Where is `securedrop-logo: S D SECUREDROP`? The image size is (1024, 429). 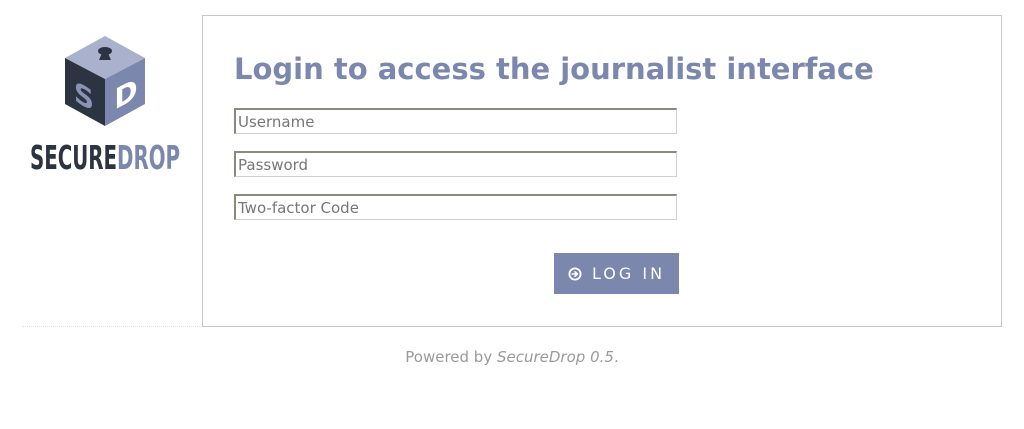 securedrop-logo: S D SECUREDROP is located at coordinates (112, 103).